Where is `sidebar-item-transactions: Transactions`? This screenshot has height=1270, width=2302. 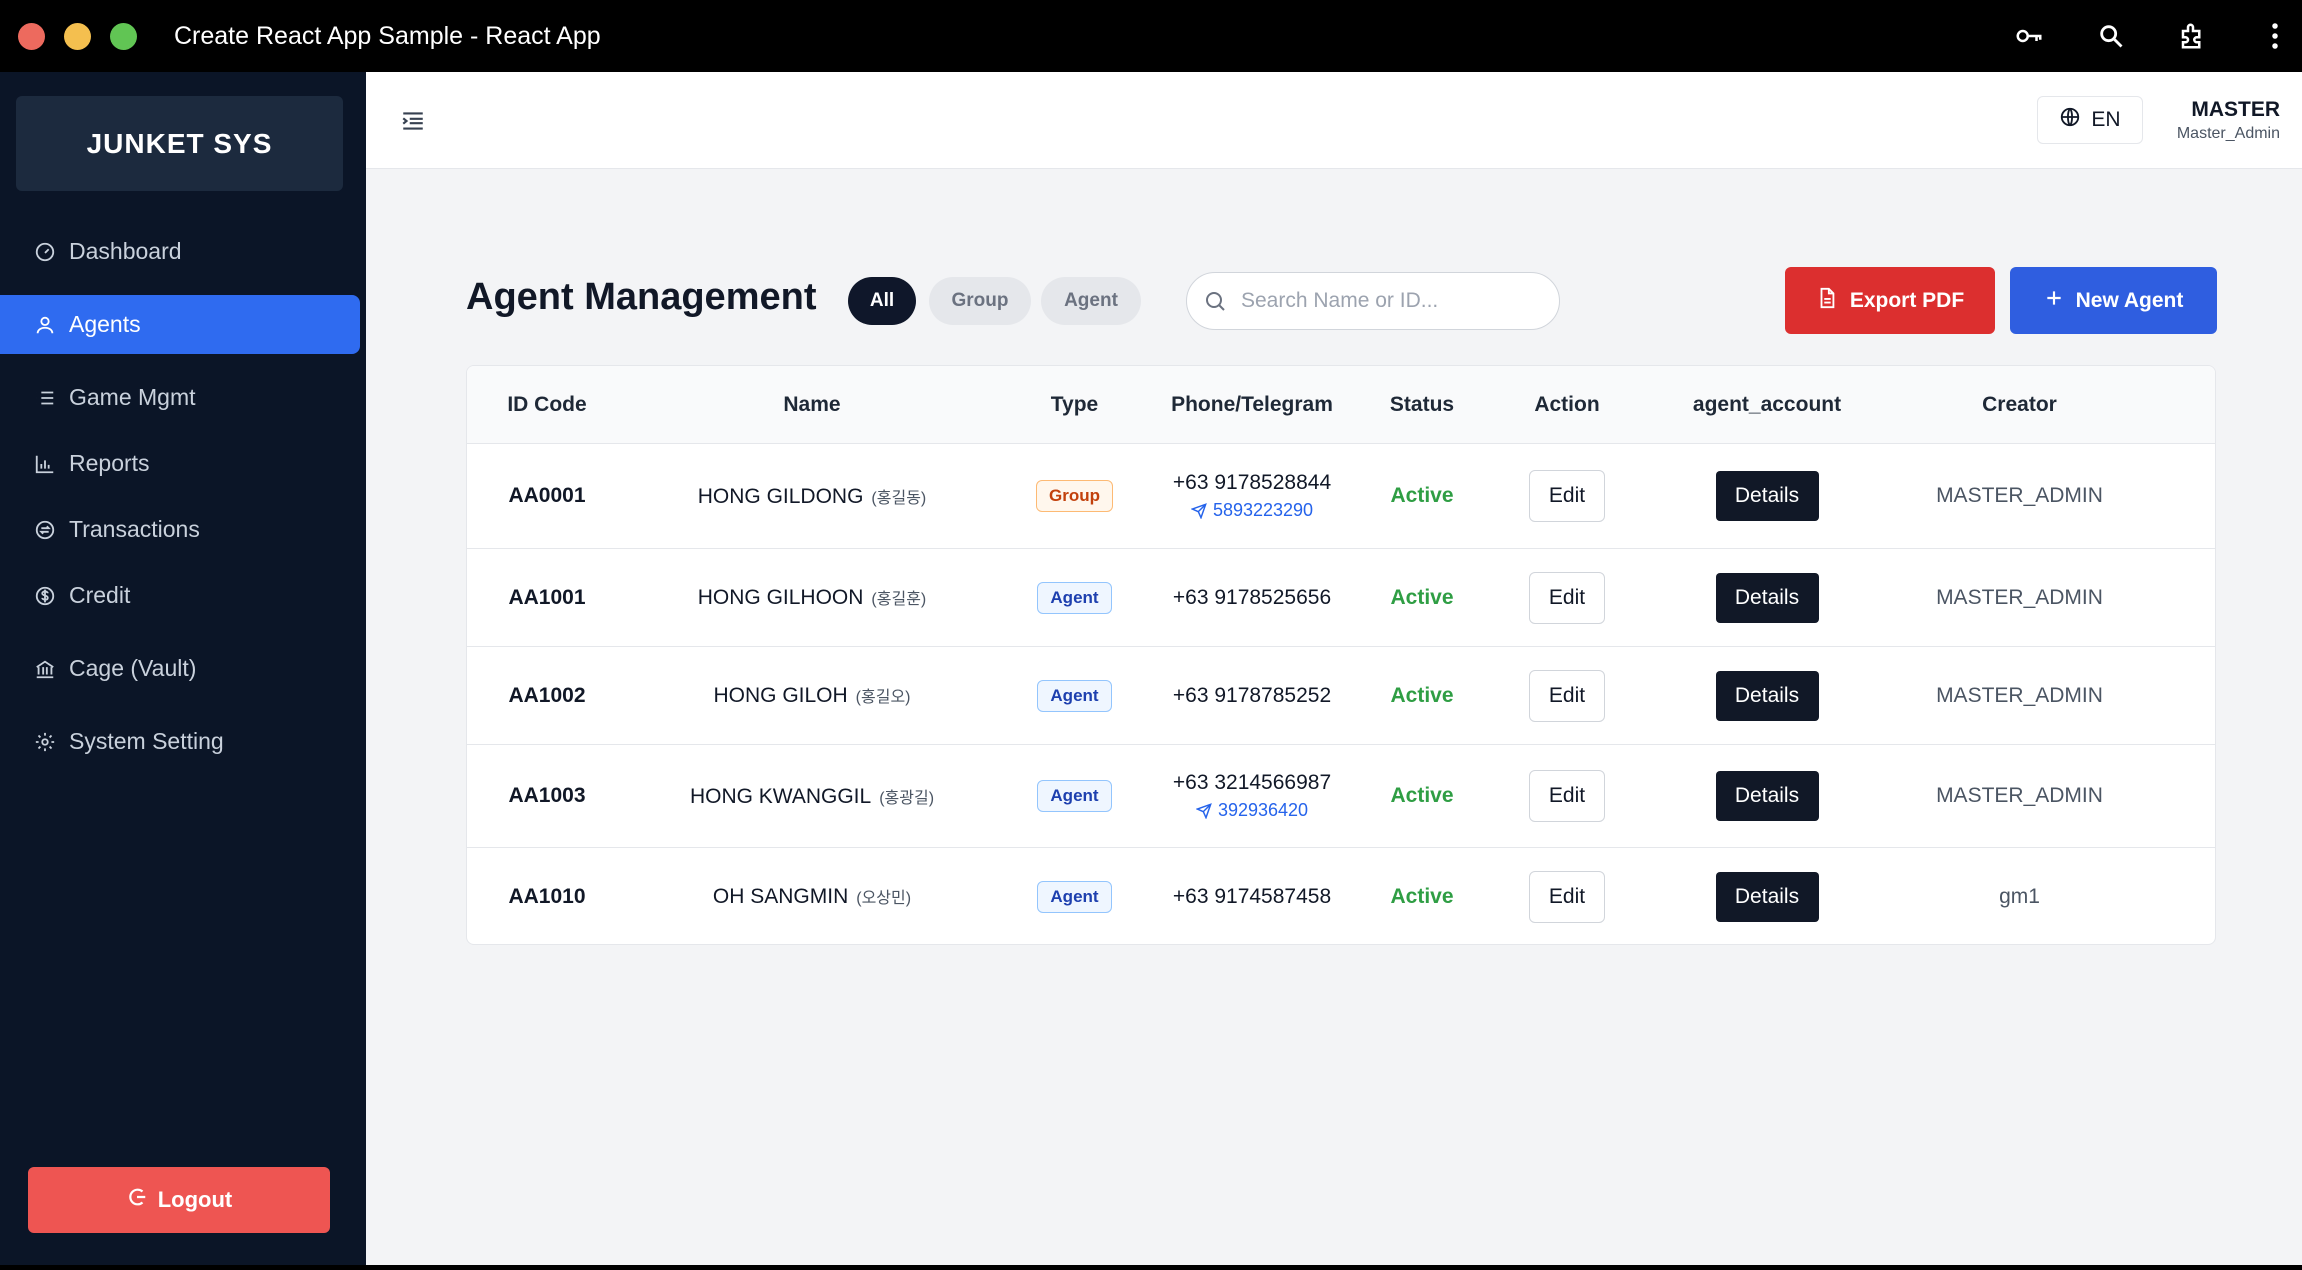 sidebar-item-transactions: Transactions is located at coordinates (180, 529).